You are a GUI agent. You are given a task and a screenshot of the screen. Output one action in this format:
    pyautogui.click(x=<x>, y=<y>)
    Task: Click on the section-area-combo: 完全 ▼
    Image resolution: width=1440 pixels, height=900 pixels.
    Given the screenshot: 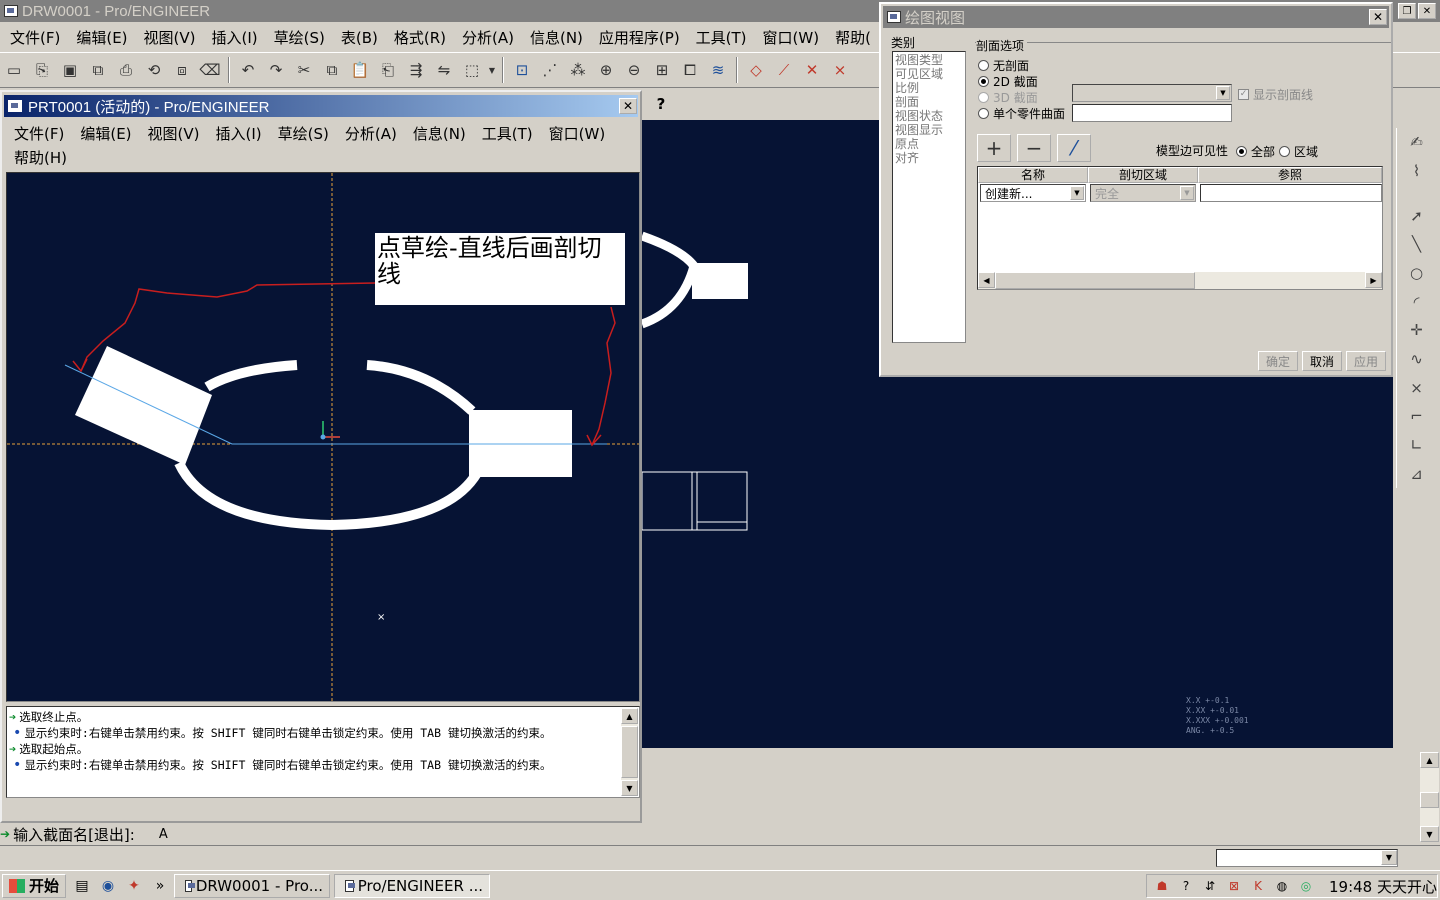 What is the action you would take?
    pyautogui.click(x=1143, y=193)
    